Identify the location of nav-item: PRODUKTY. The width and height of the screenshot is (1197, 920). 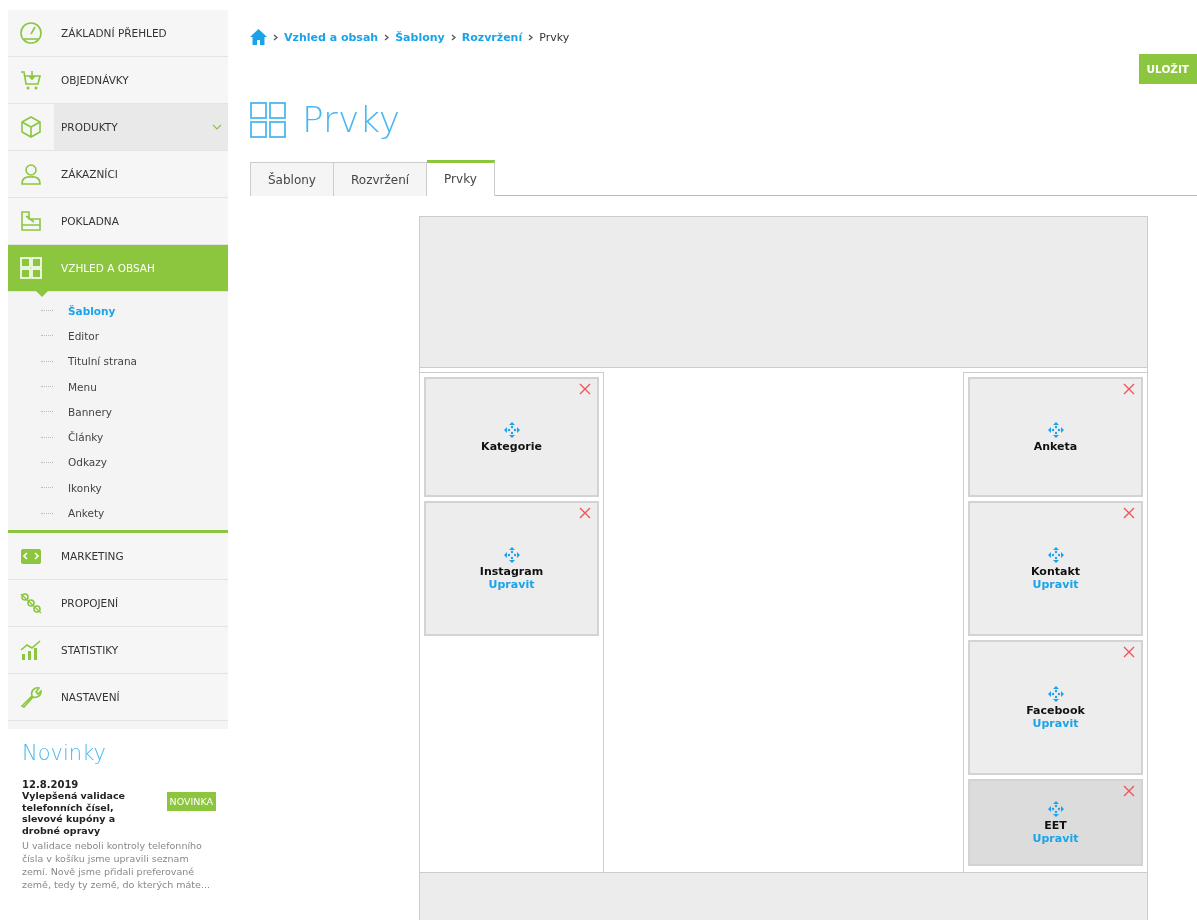
(118, 127).